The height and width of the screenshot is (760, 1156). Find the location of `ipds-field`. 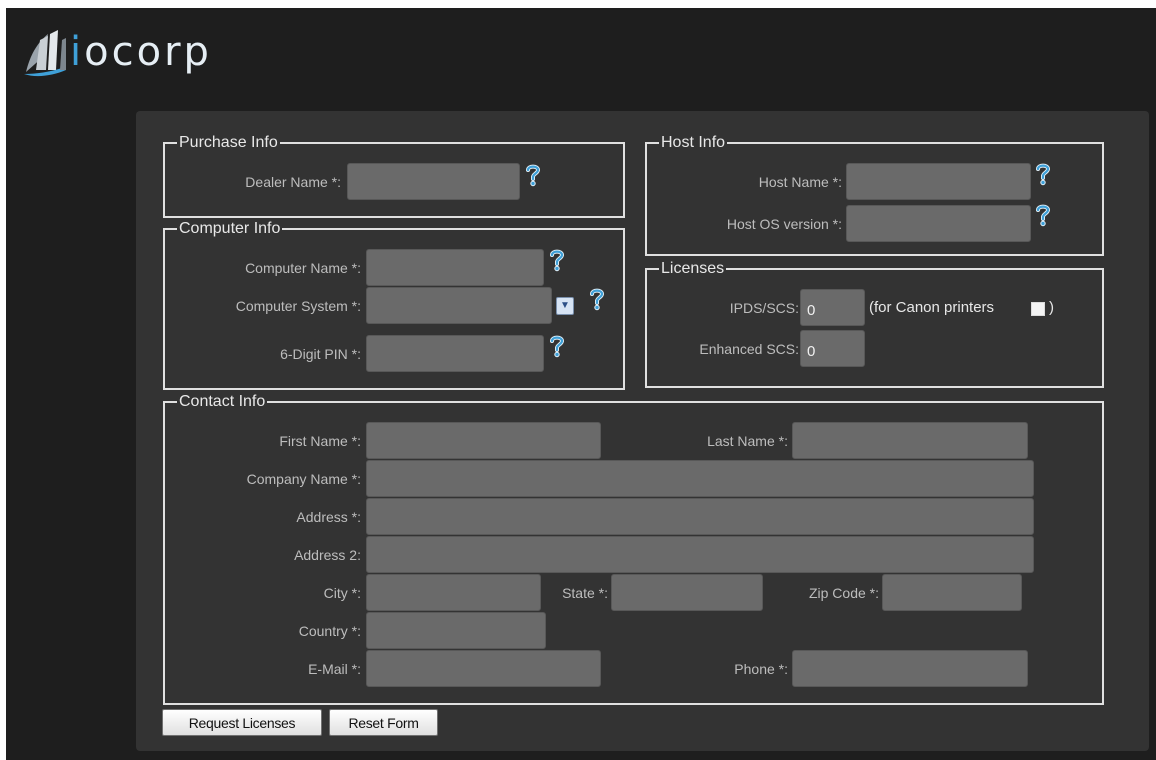

ipds-field is located at coordinates (832, 307).